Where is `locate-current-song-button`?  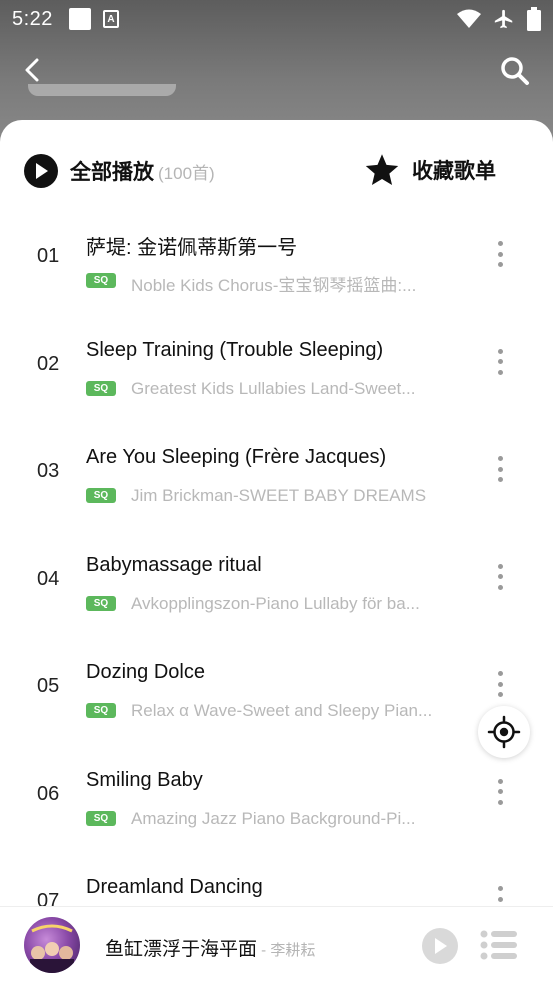 locate-current-song-button is located at coordinates (504, 732).